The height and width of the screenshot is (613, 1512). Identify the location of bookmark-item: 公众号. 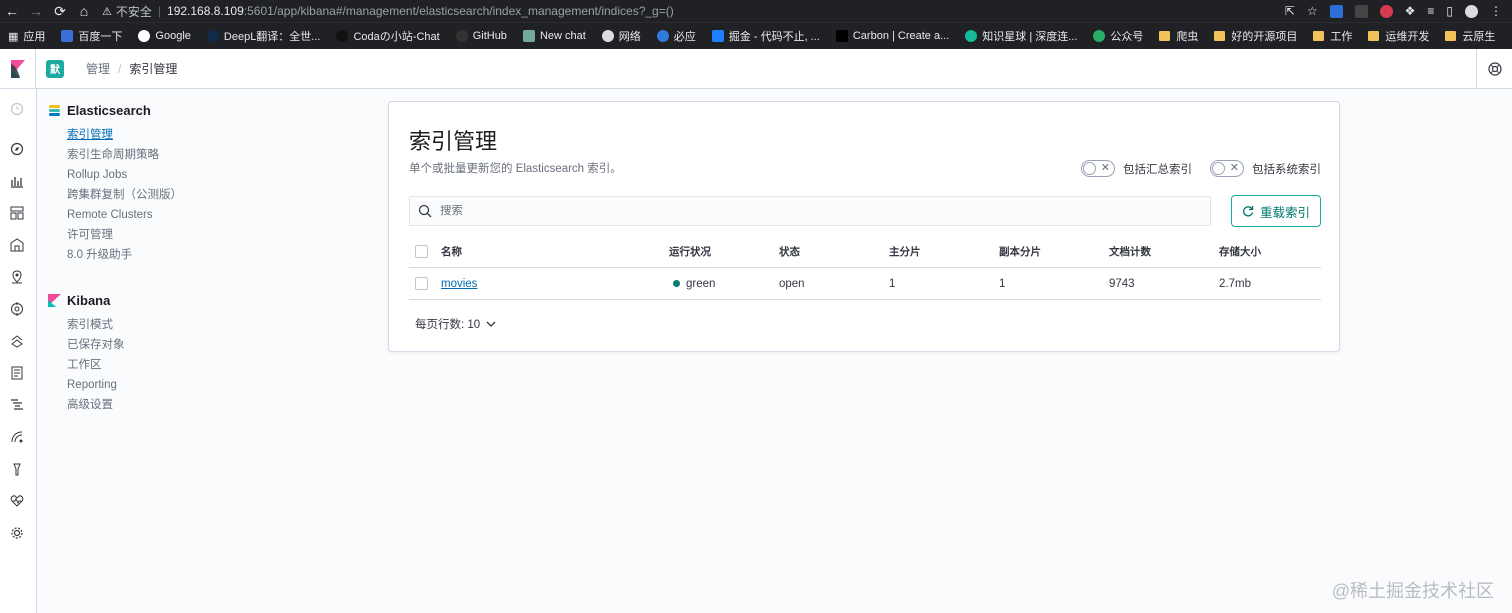
(1118, 36).